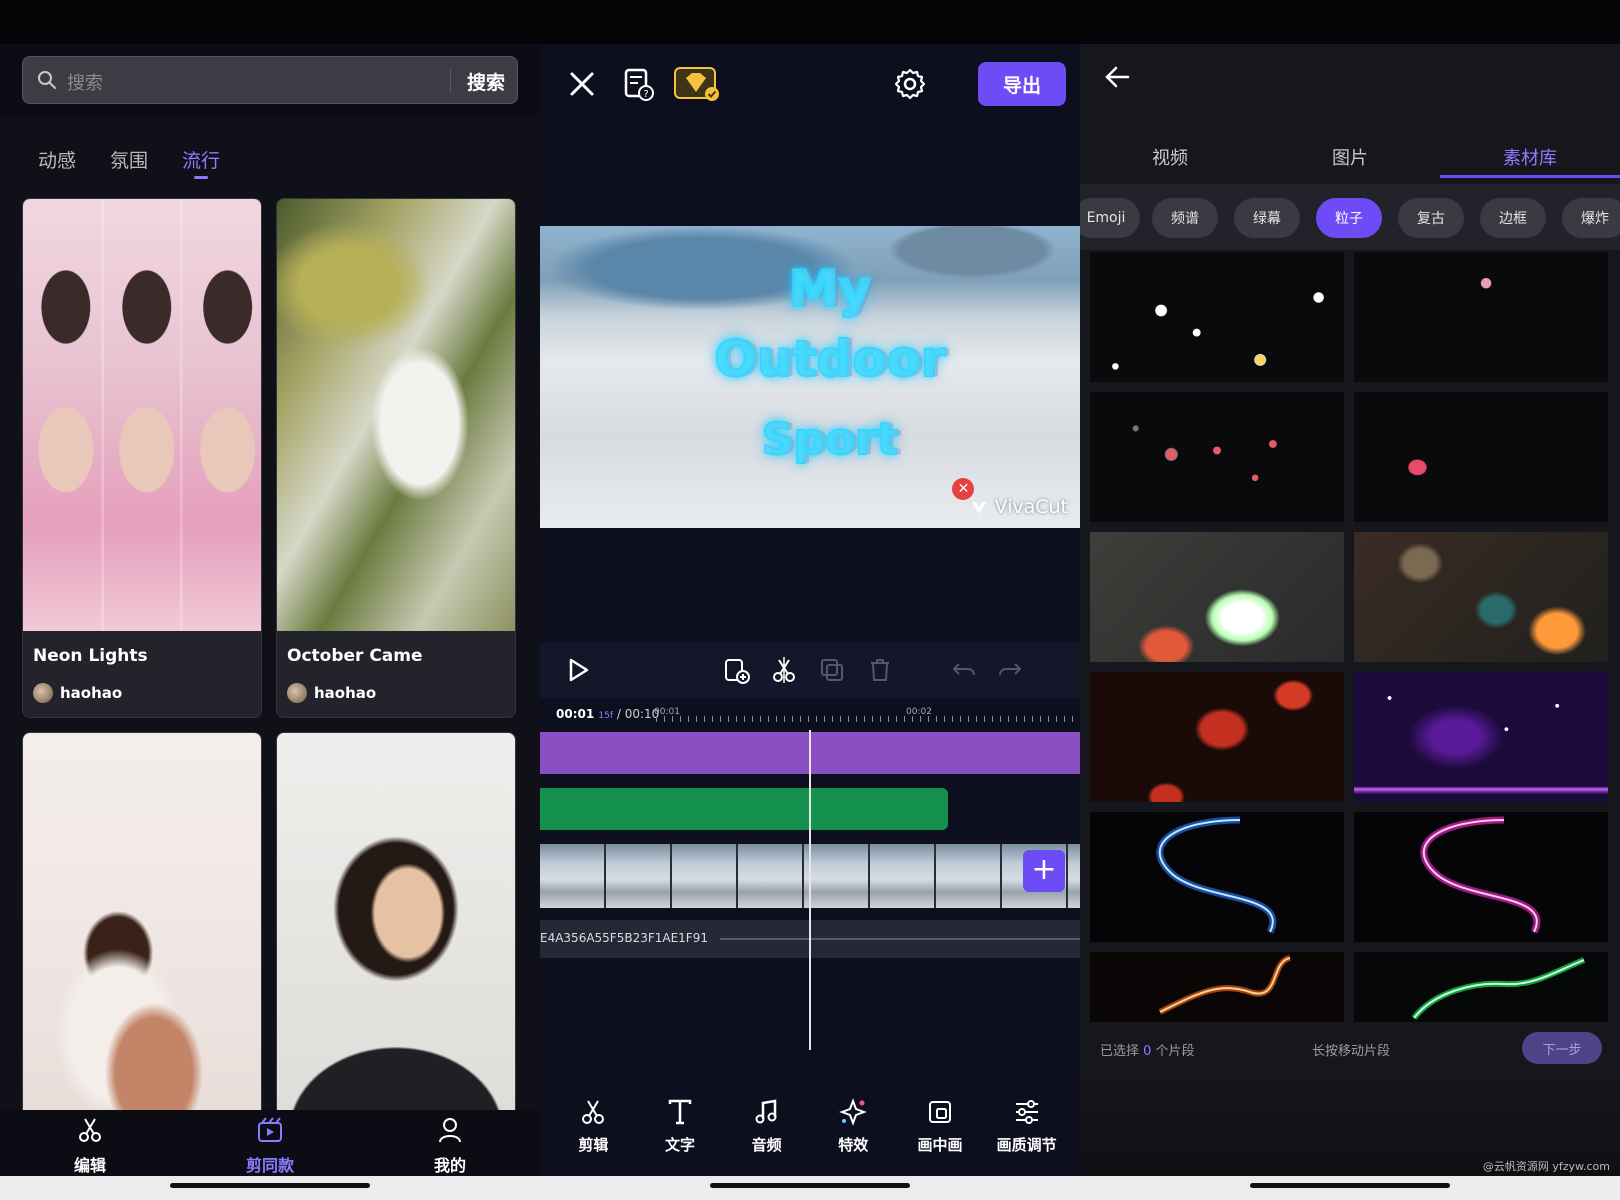  What do you see at coordinates (1027, 1133) in the screenshot?
I see `tool-adjust: 画质调节` at bounding box center [1027, 1133].